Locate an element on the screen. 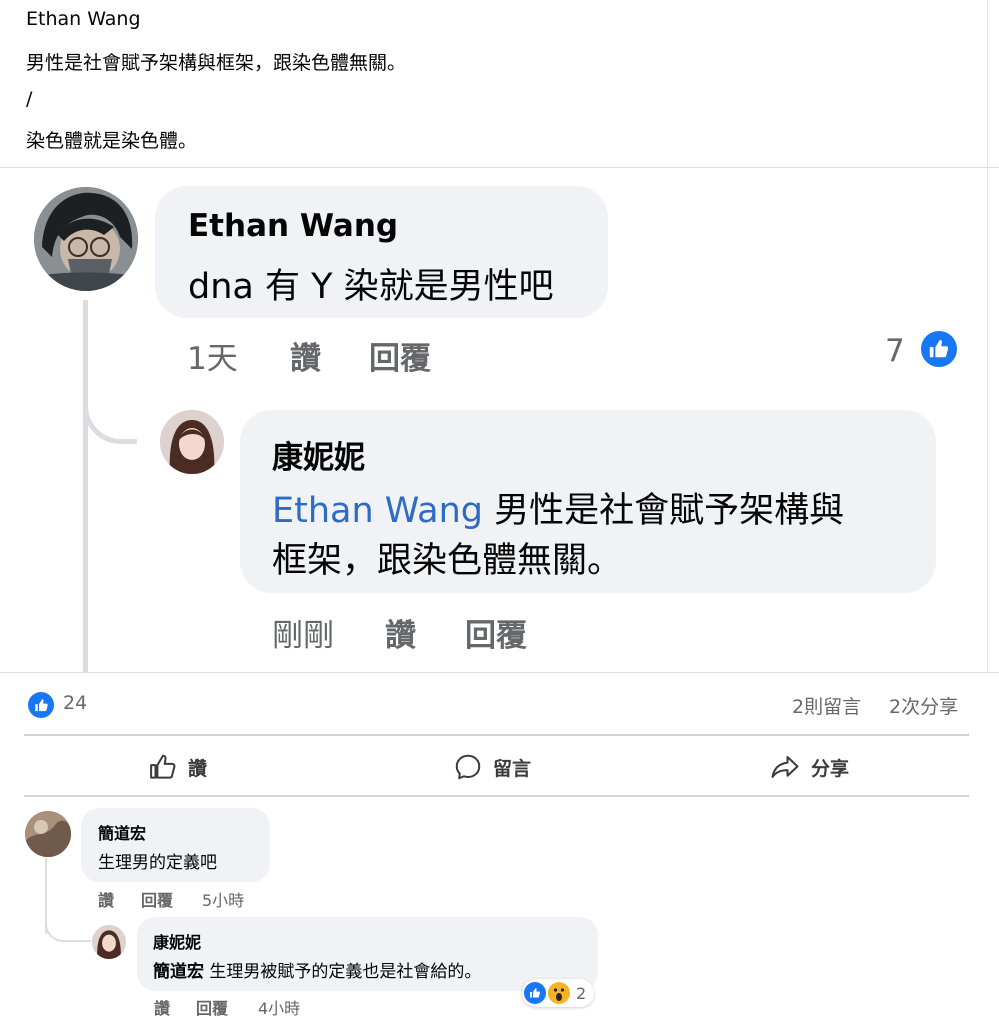  reply-text: 生理男被賦予的定義也是社會給的。 is located at coordinates (343, 972).